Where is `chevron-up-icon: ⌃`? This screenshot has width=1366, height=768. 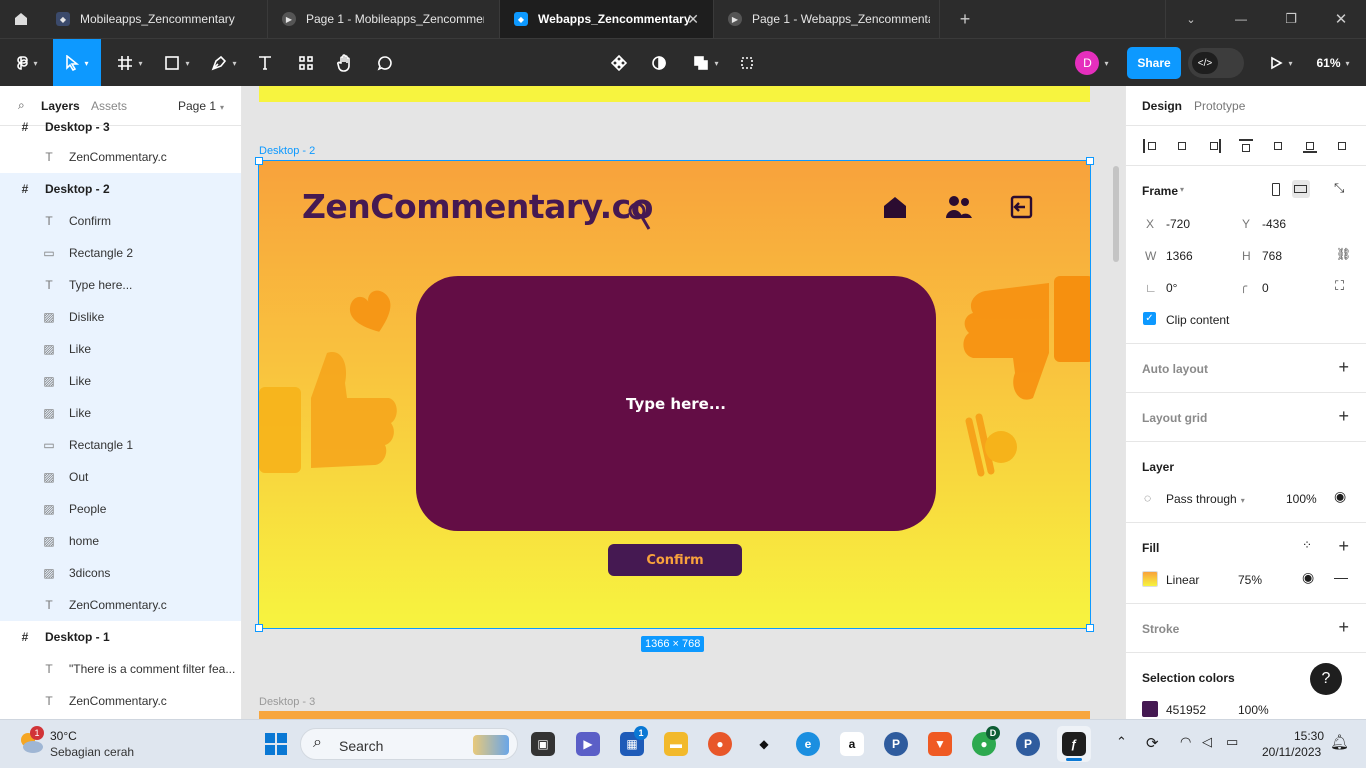 chevron-up-icon: ⌃ is located at coordinates (1121, 742).